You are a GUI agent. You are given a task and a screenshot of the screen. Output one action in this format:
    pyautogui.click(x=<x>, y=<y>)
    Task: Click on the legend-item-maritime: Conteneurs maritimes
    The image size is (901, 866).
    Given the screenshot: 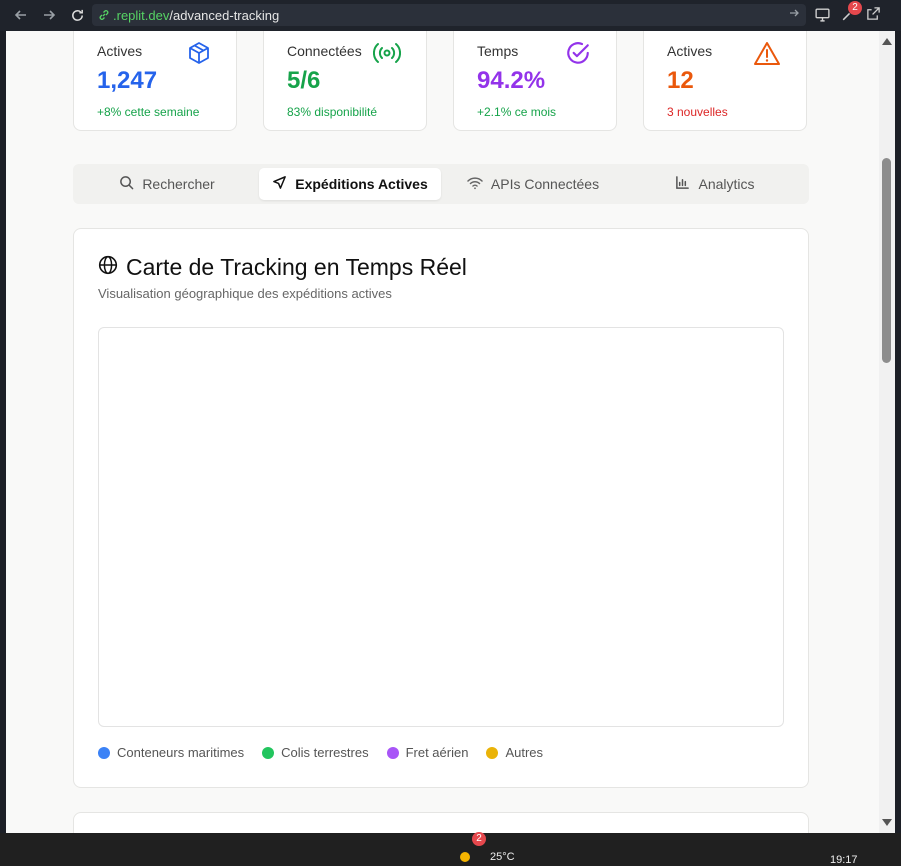 What is the action you would take?
    pyautogui.click(x=171, y=752)
    